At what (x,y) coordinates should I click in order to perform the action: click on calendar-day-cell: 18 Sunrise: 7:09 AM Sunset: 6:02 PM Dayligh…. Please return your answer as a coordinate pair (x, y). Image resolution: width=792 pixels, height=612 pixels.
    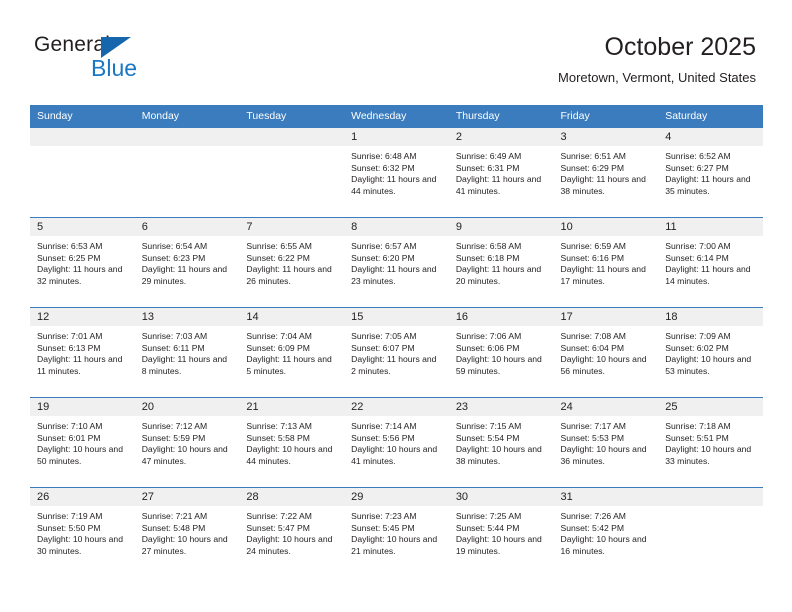
    Looking at the image, I should click on (710, 352).